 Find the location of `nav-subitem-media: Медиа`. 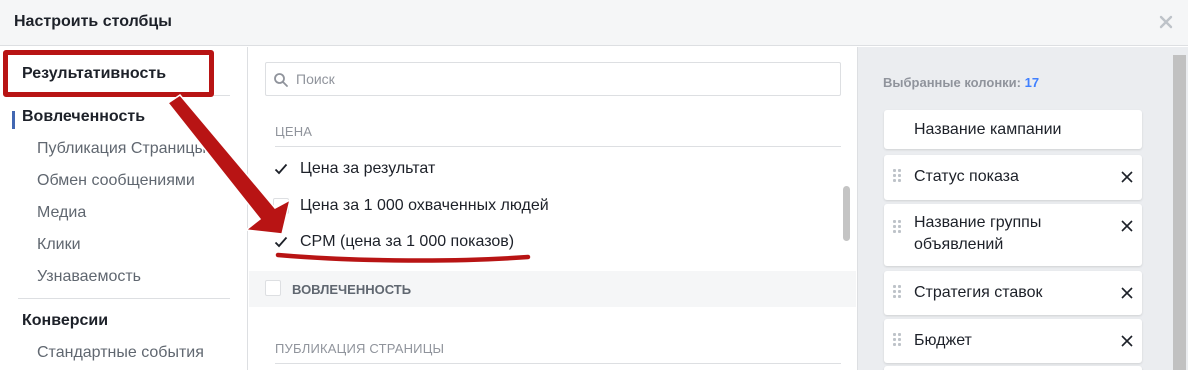

nav-subitem-media: Медиа is located at coordinates (124, 213).